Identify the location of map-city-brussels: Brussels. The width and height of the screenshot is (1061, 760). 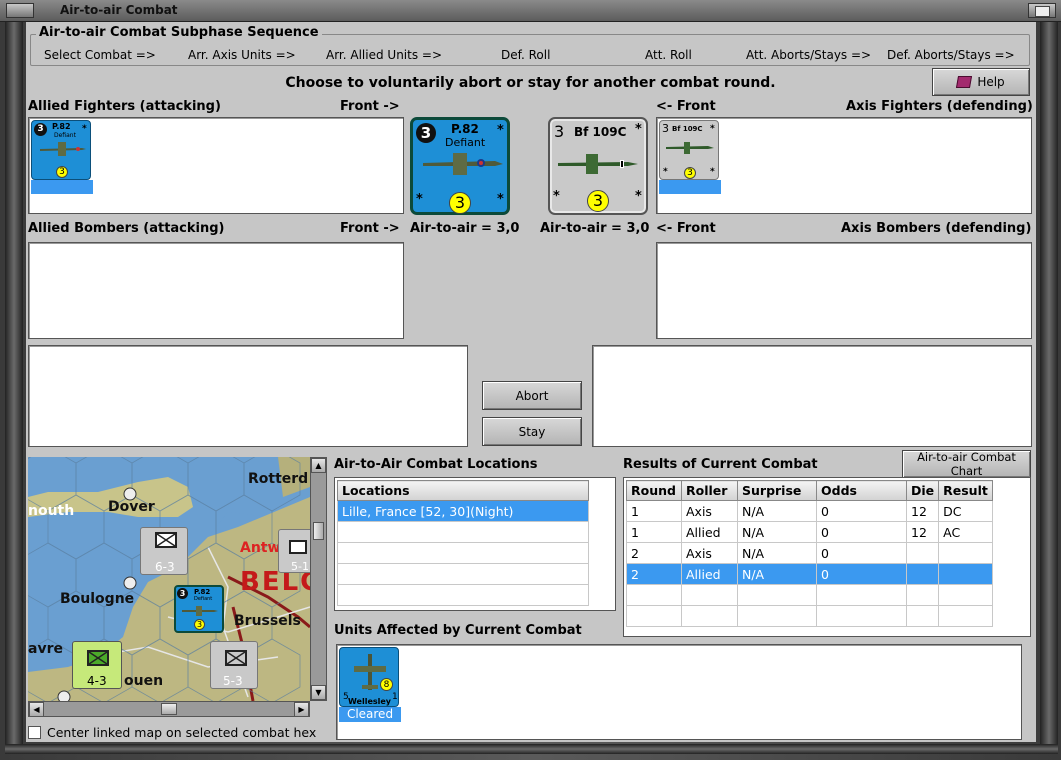
(267, 621).